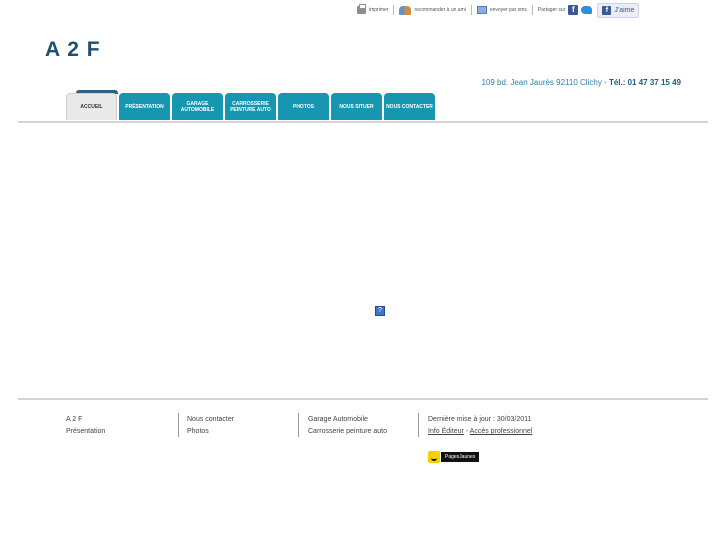 The width and height of the screenshot is (727, 545). I want to click on twitter-icon, so click(587, 10).